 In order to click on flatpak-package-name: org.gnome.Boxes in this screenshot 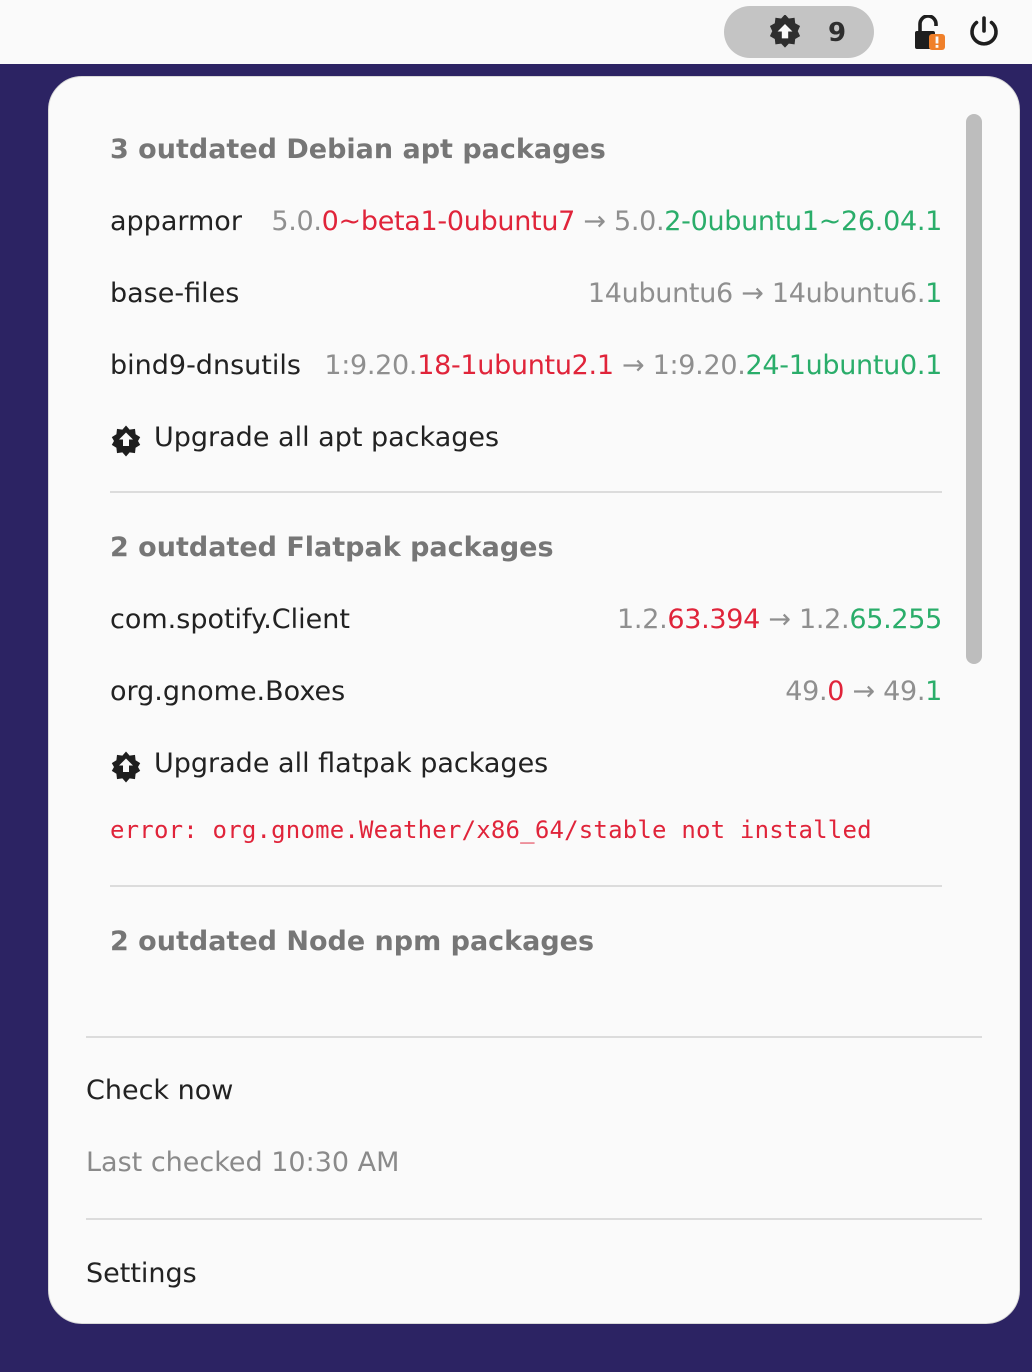, I will do `click(228, 691)`.